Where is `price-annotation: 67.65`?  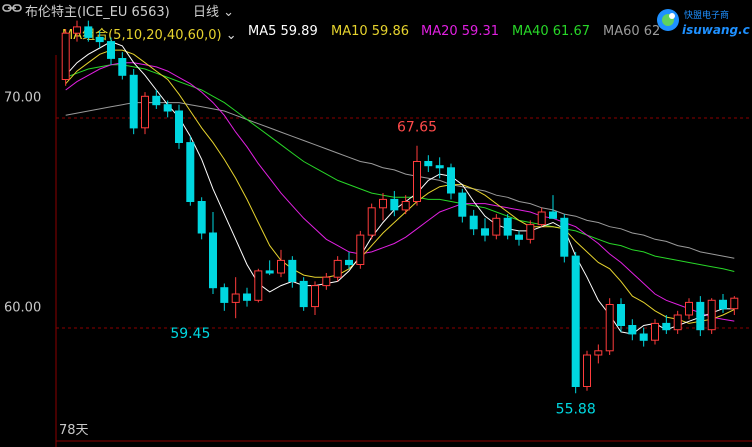
price-annotation: 67.65 is located at coordinates (417, 128).